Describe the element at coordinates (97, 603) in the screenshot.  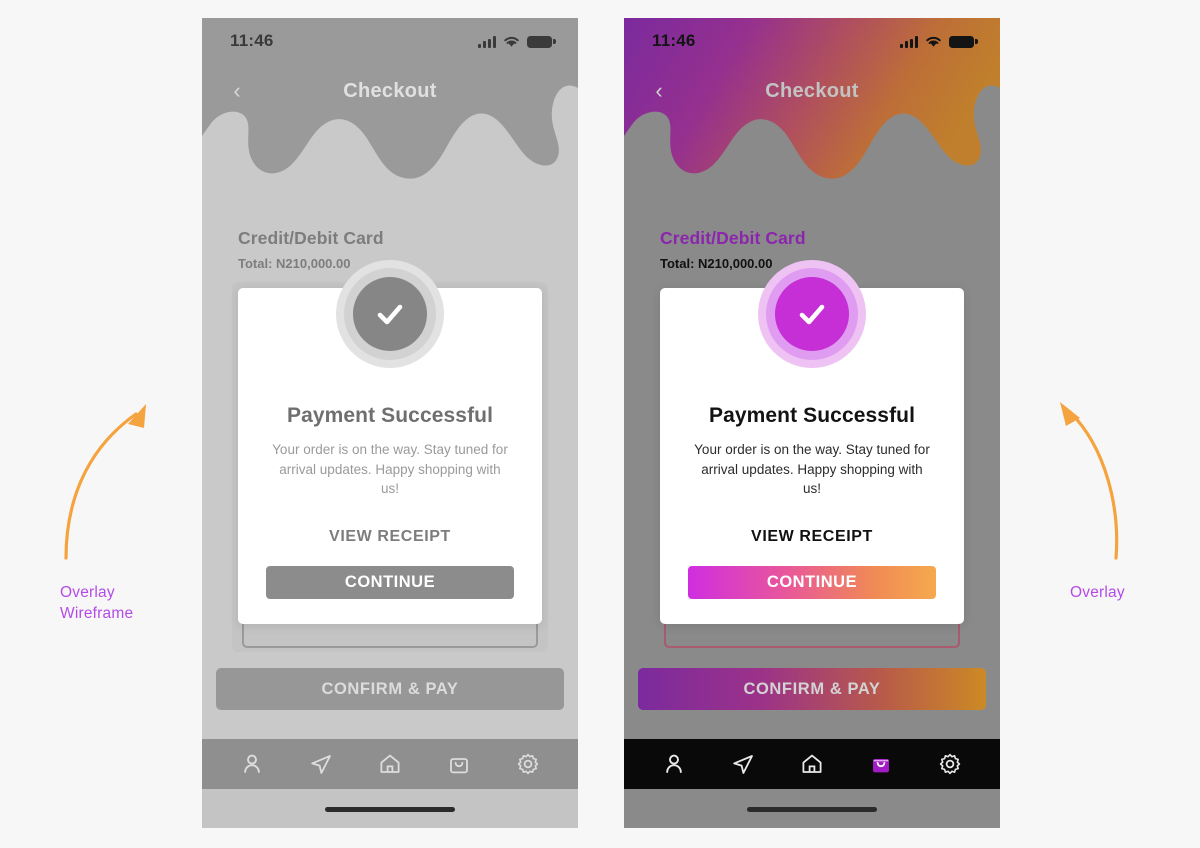
I see `annotation-left-text: Overlay Wireframe` at that location.